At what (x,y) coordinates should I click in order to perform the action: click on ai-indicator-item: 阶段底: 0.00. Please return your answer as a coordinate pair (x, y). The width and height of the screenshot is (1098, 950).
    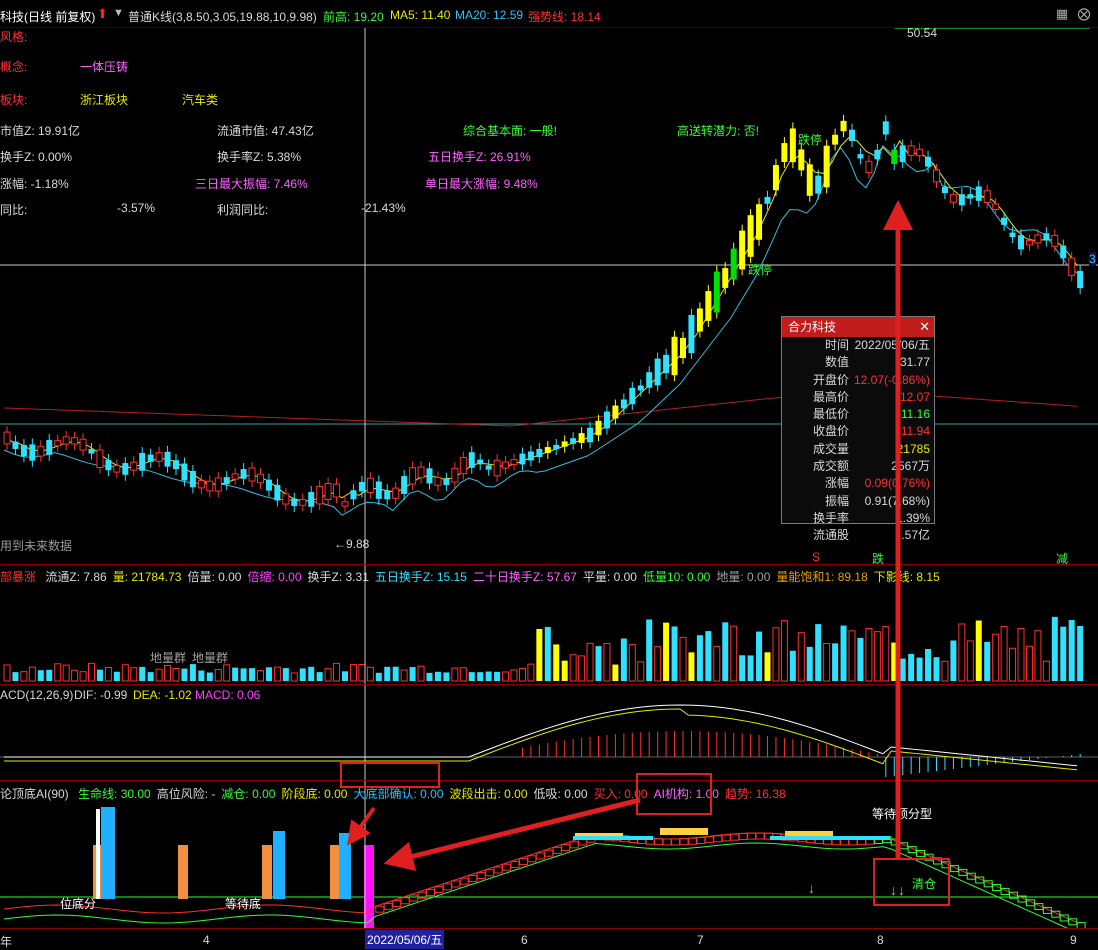
    Looking at the image, I should click on (314, 794).